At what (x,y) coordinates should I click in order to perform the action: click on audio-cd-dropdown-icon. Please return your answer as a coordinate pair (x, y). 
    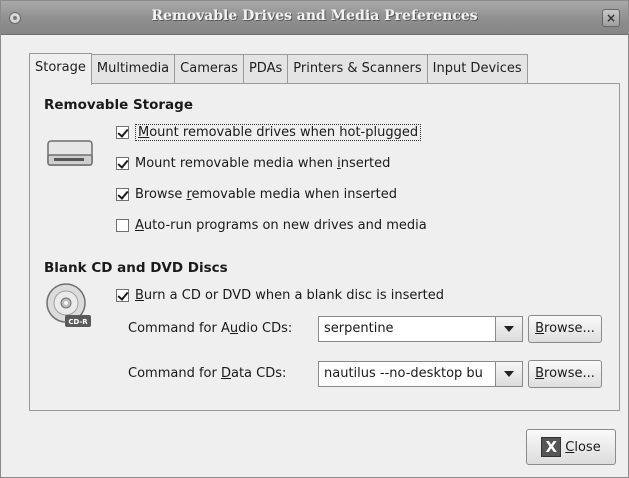
    Looking at the image, I should click on (508, 329).